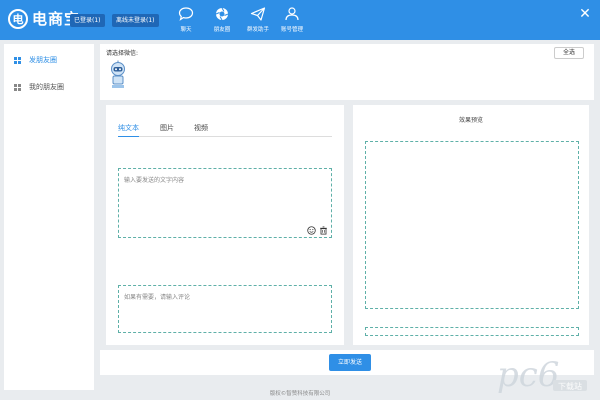 Image resolution: width=600 pixels, height=400 pixels. Describe the element at coordinates (222, 30) in the screenshot. I see `nav-label: 朋友圈` at that location.